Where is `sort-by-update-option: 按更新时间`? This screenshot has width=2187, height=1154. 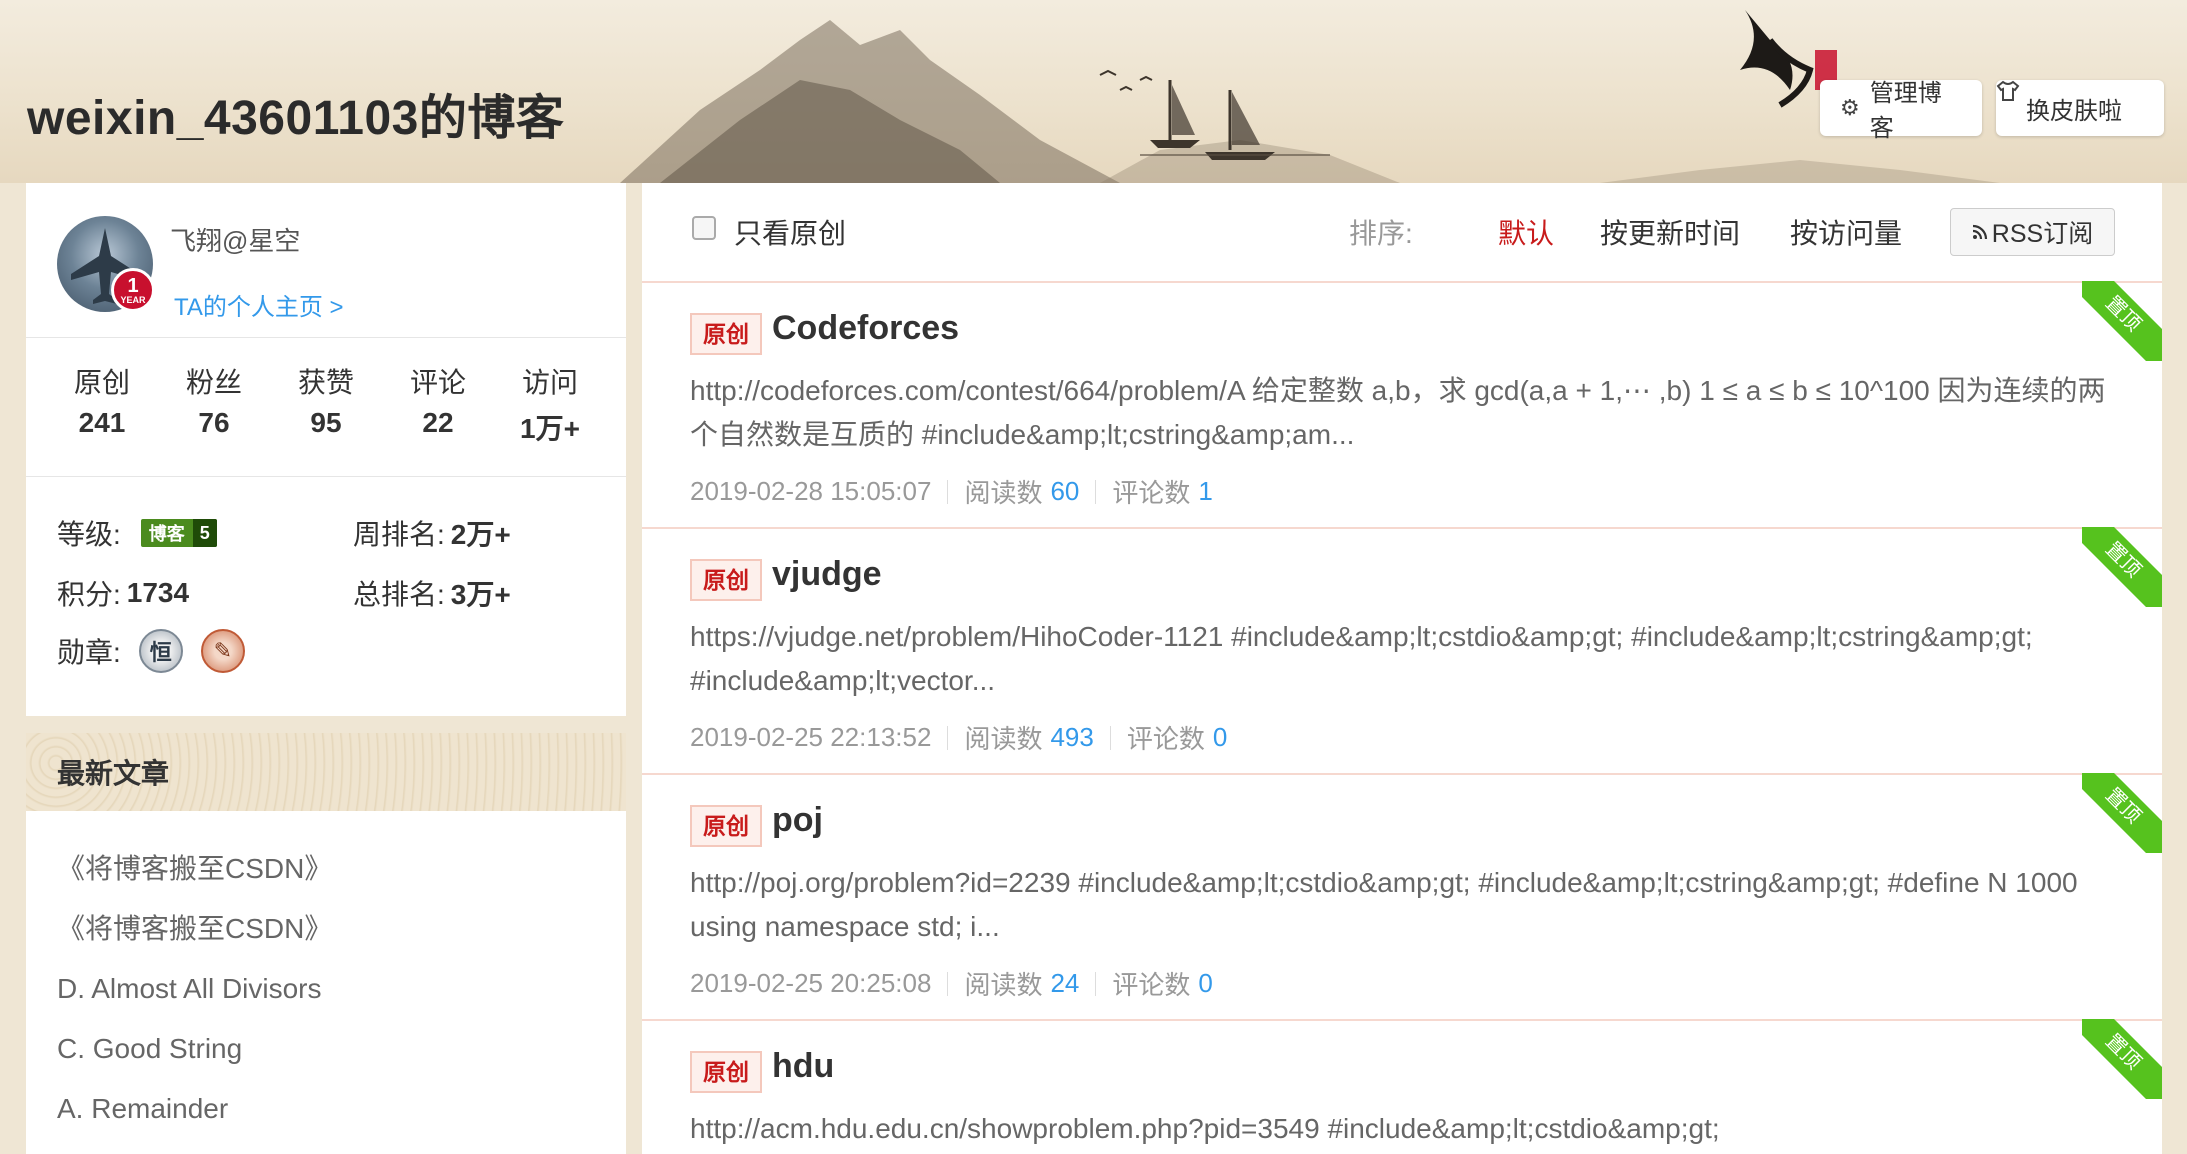
sort-by-update-option: 按更新时间 is located at coordinates (1670, 232).